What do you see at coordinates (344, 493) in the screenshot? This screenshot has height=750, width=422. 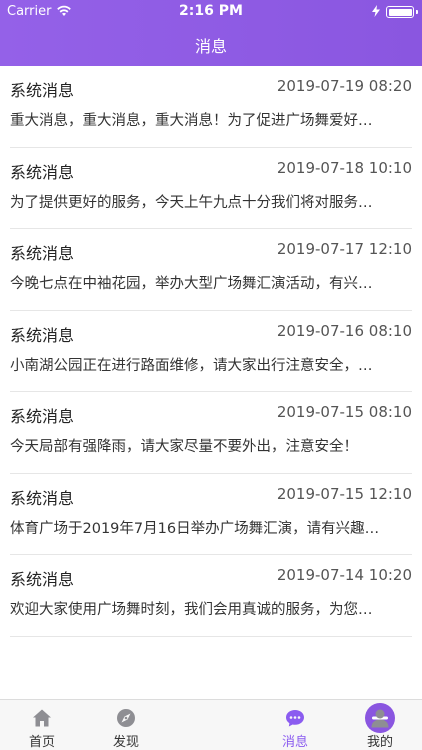 I see `message-date: 2019-07-15 12:10` at bounding box center [344, 493].